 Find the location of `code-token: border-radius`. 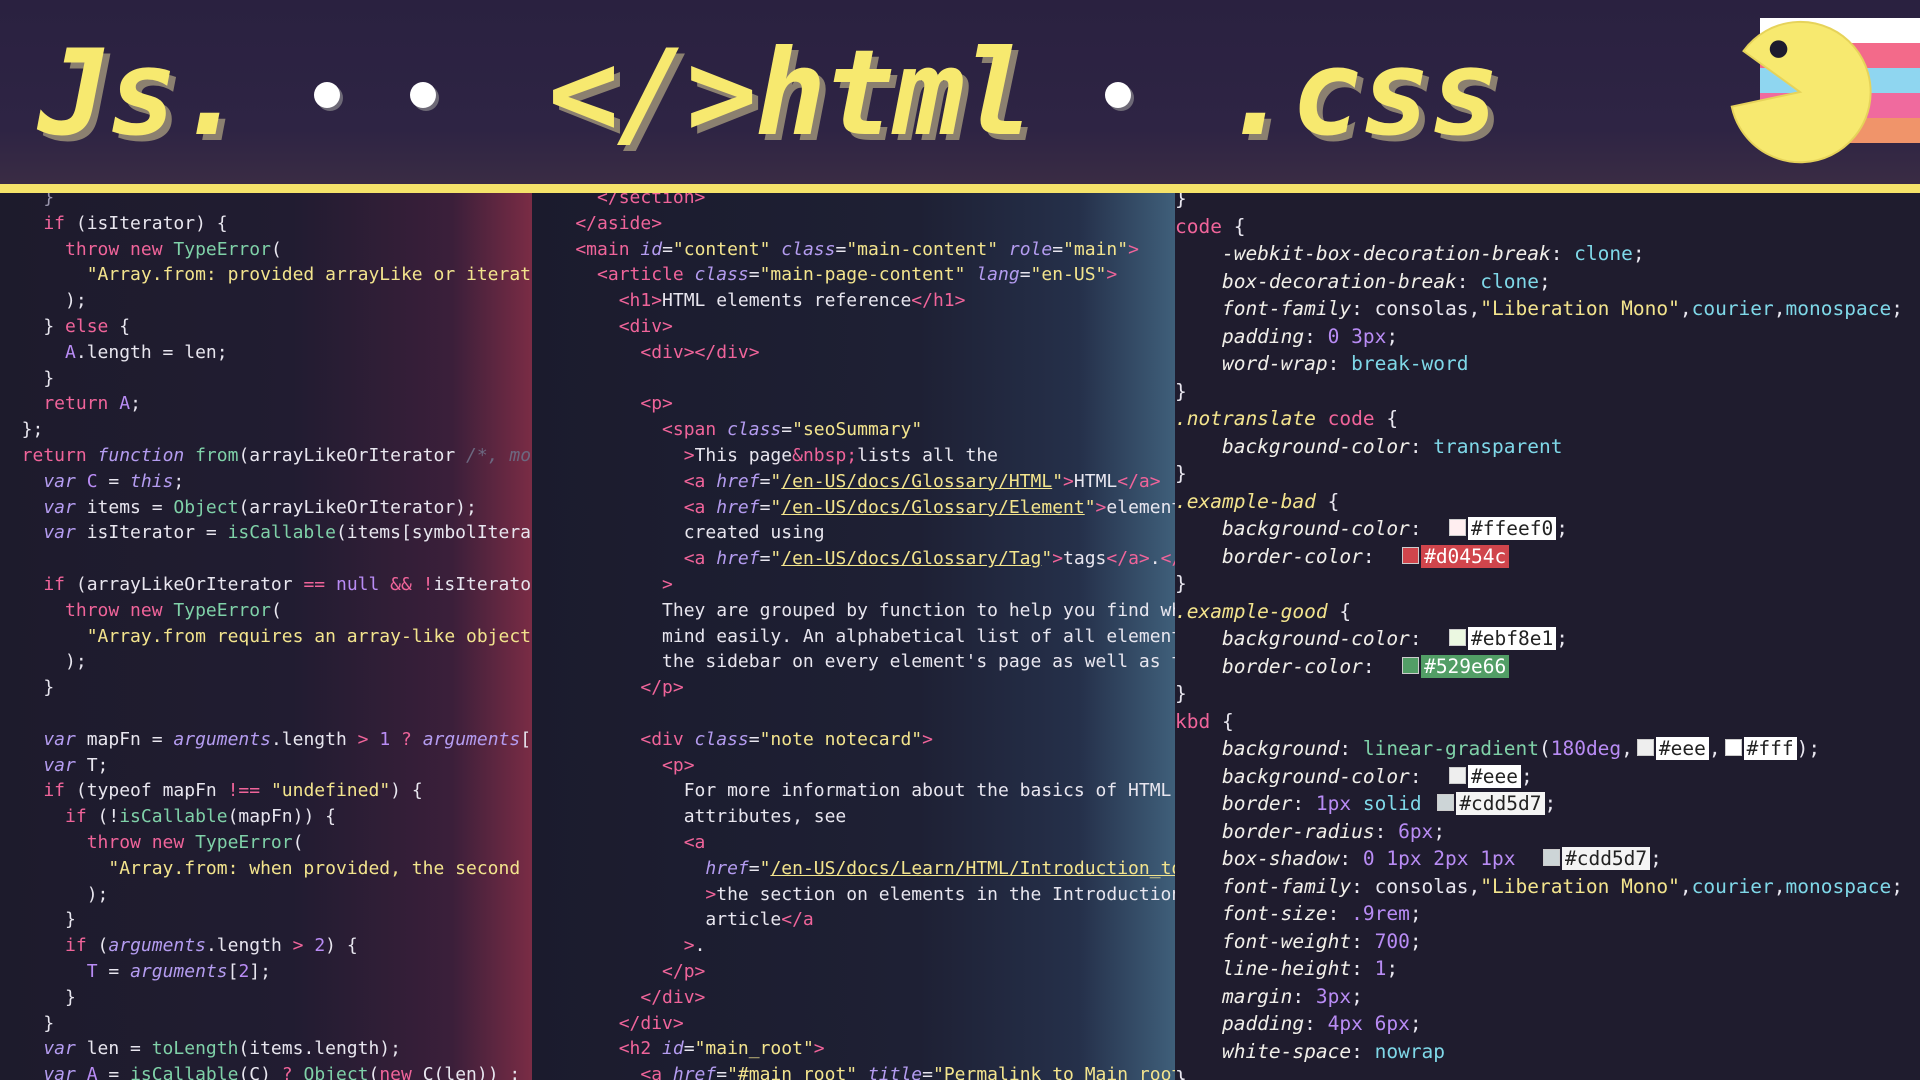

code-token: border-radius is located at coordinates (1275, 831).